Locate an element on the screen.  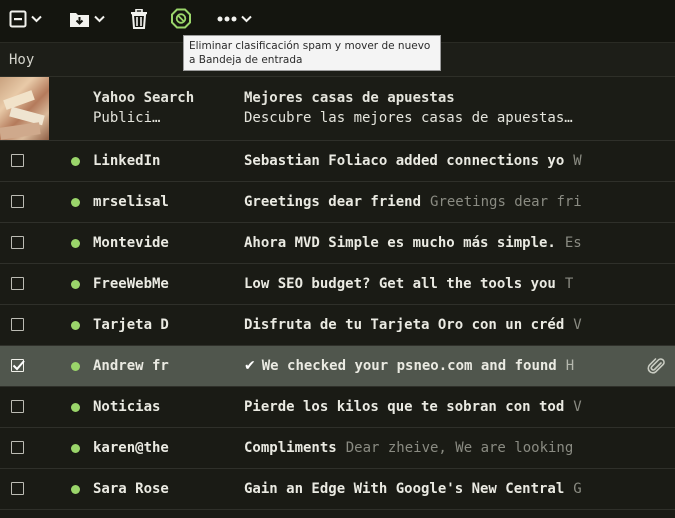
message-subject-line: Ahora MVD Simple es mucho más simple. Es is located at coordinates (440, 243).